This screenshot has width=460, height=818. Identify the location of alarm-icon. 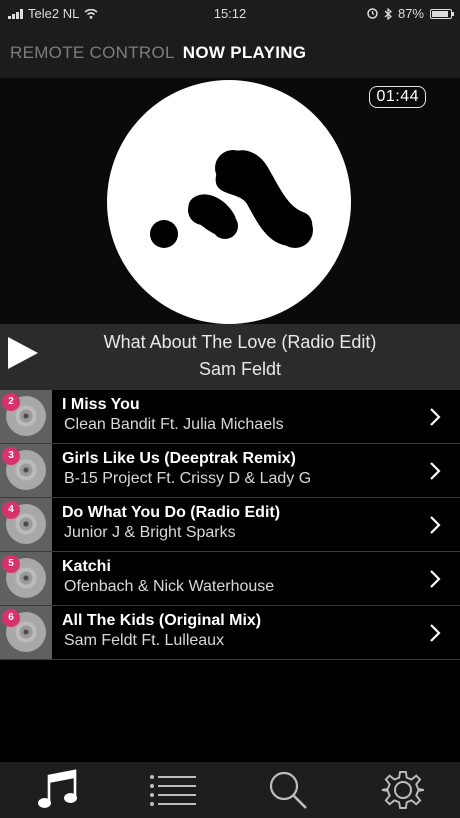
(372, 13).